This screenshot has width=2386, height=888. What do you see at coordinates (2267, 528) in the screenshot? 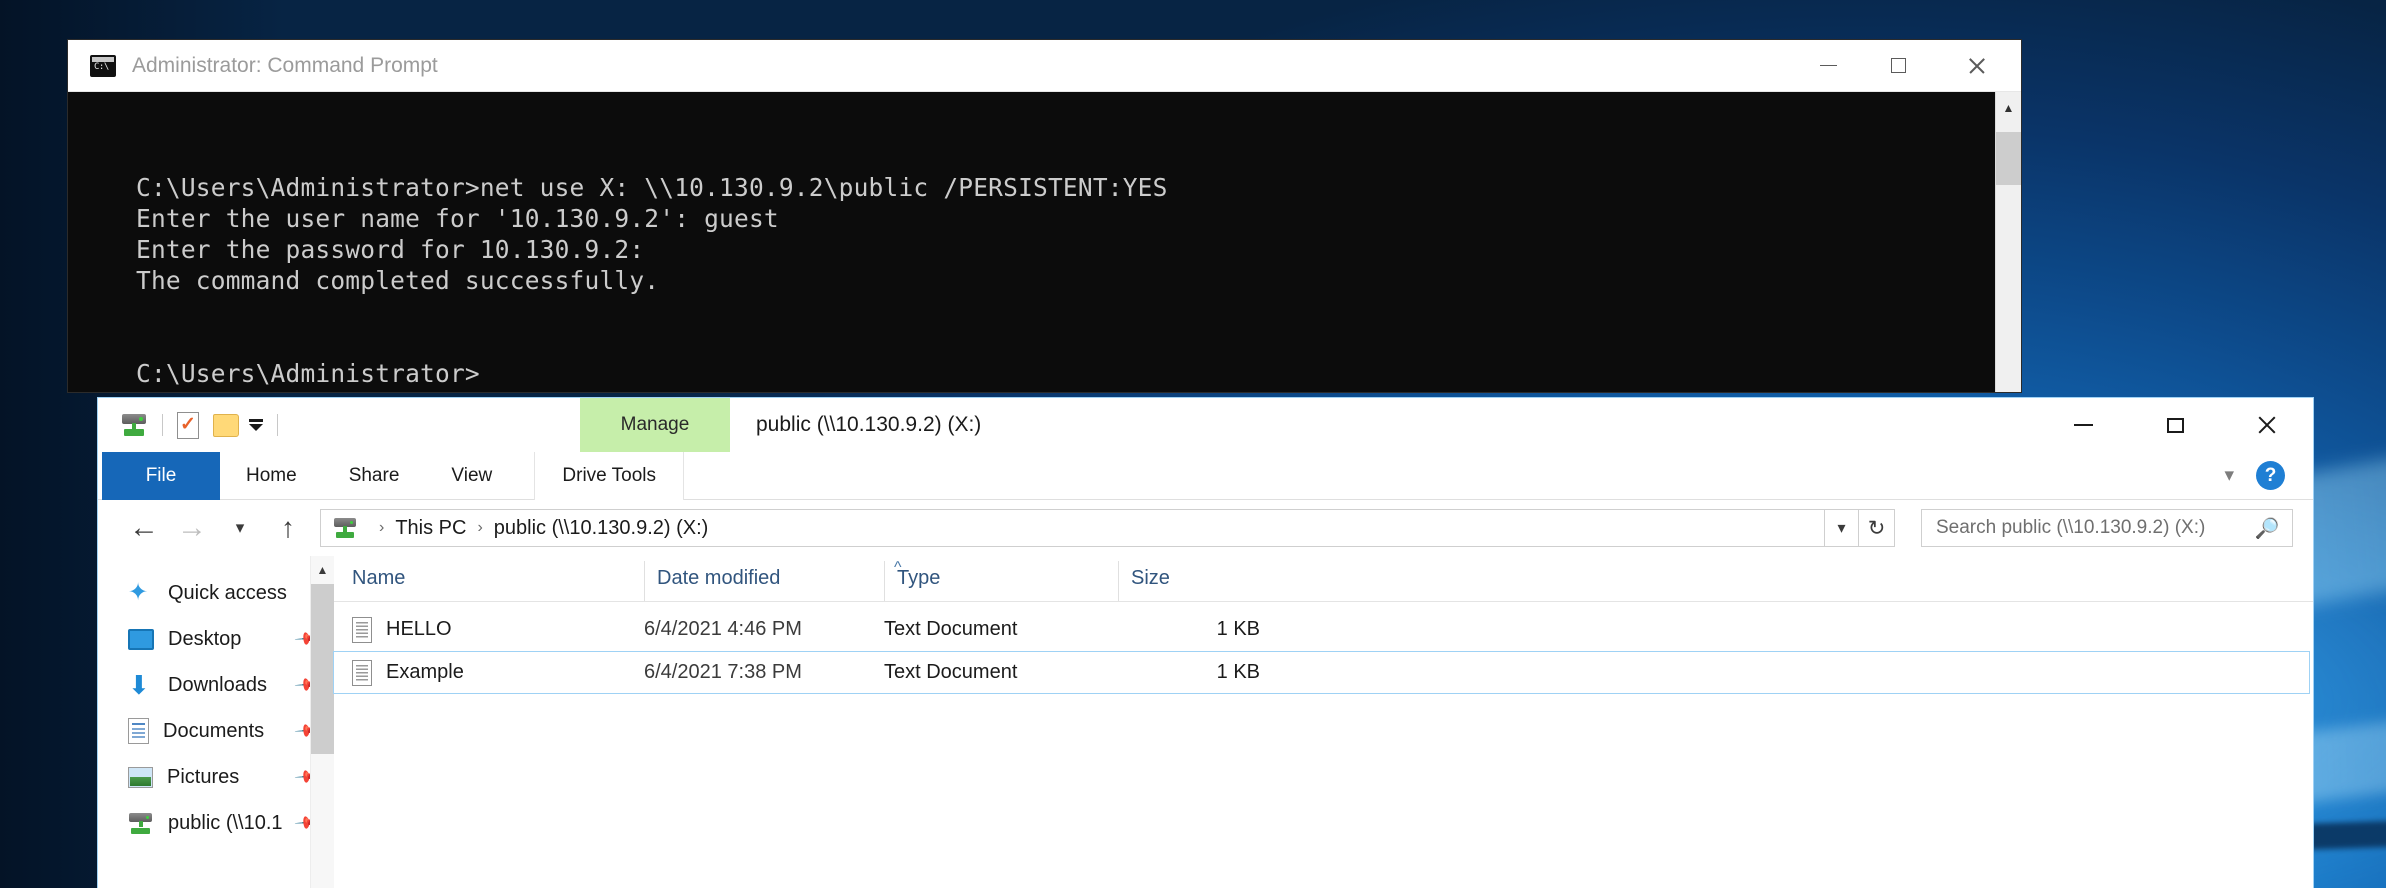
I see `search-icon: 🔍` at bounding box center [2267, 528].